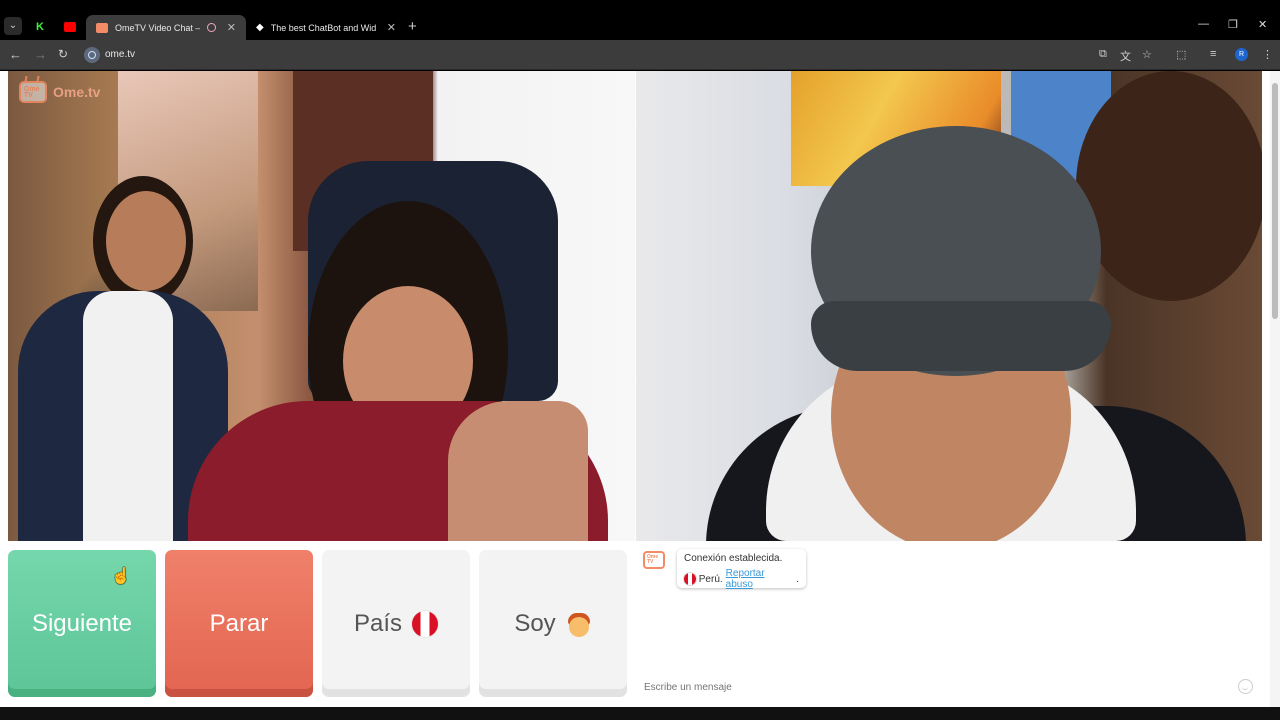 The image size is (1280, 720). I want to click on next-button: Siguiente, so click(82, 623).